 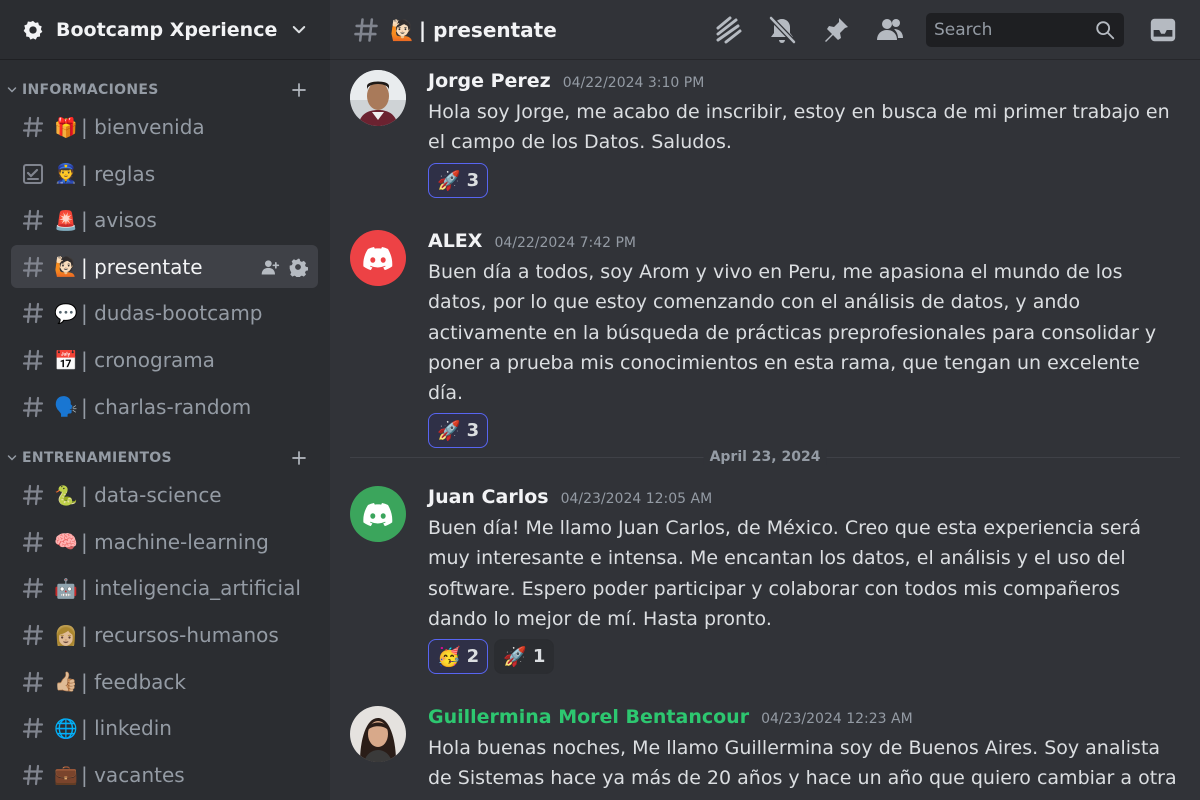 I want to click on message-timestamp: 04/22/2024 7:42 PM, so click(x=565, y=243).